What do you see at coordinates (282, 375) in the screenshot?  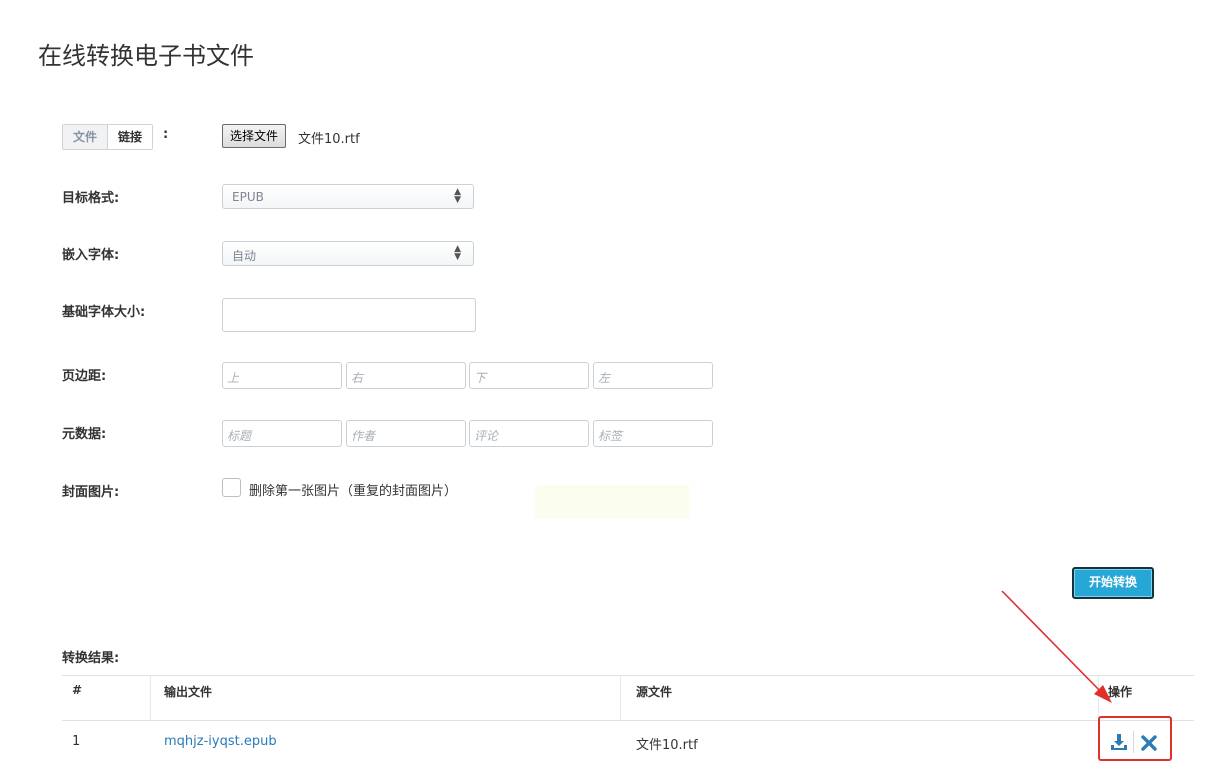 I see `margin-top-input: 上` at bounding box center [282, 375].